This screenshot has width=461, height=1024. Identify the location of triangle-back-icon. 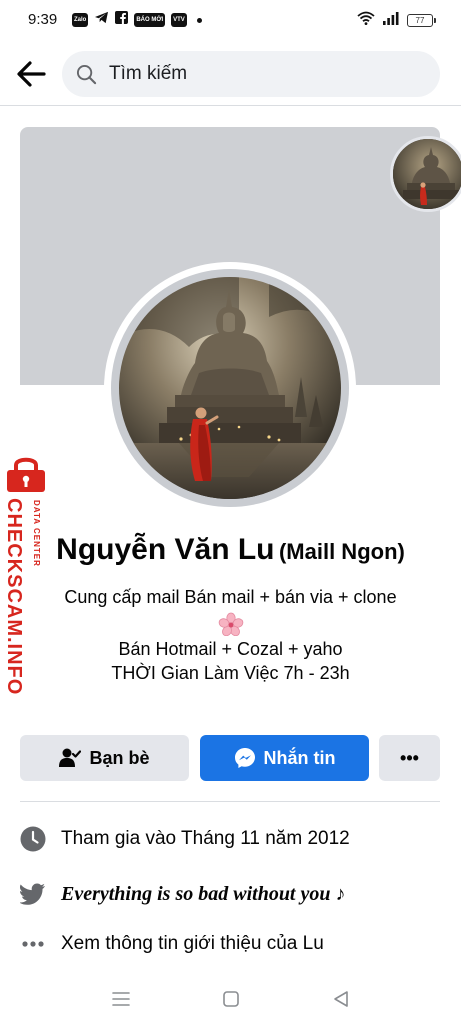
(341, 999).